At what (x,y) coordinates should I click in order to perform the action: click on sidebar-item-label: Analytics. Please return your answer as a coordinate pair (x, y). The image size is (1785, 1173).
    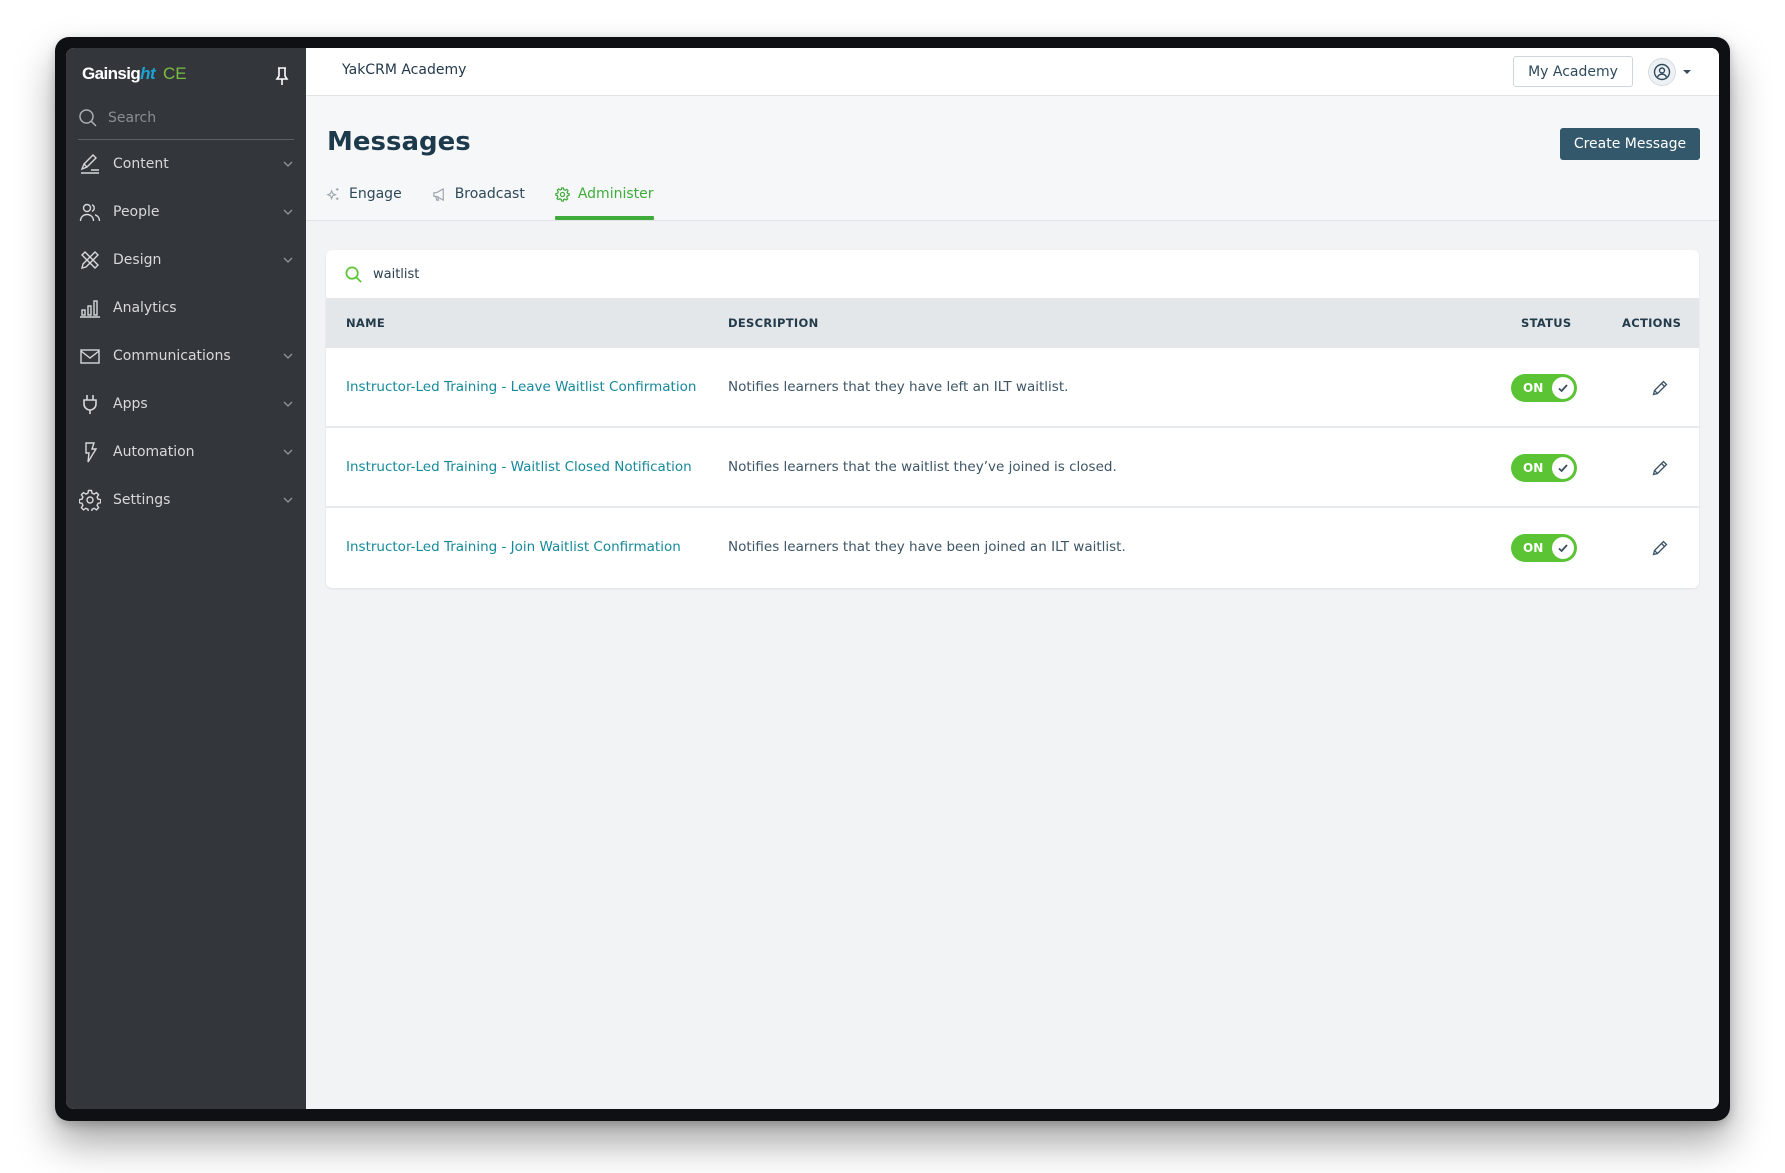
    Looking at the image, I should click on (145, 308).